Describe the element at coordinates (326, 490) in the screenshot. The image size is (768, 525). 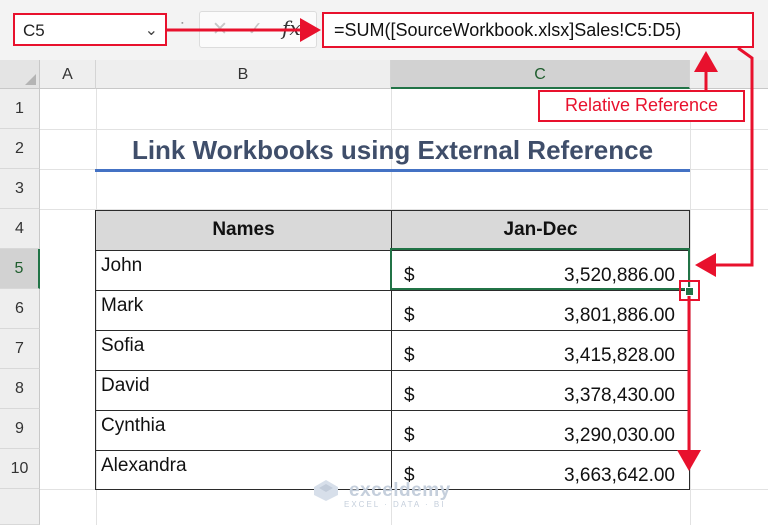
I see `exceldemy-logo-icon` at that location.